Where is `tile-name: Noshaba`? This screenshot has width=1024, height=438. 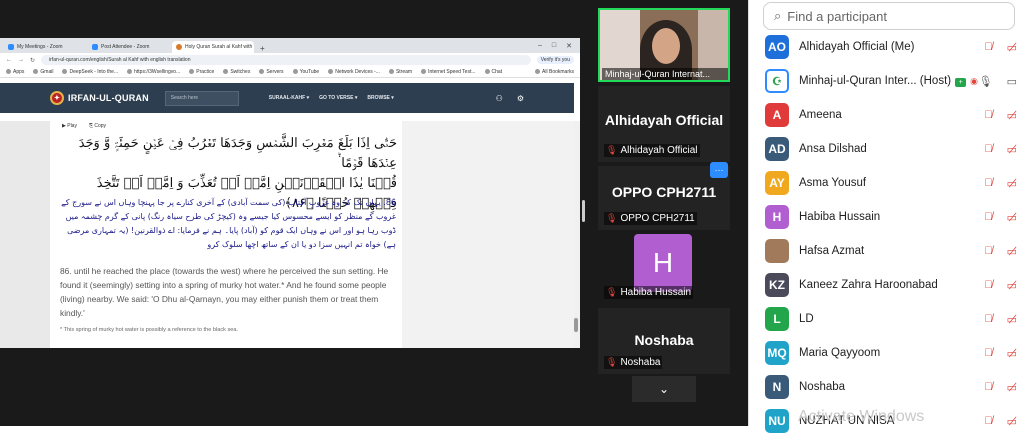
tile-name: Noshaba is located at coordinates (664, 340).